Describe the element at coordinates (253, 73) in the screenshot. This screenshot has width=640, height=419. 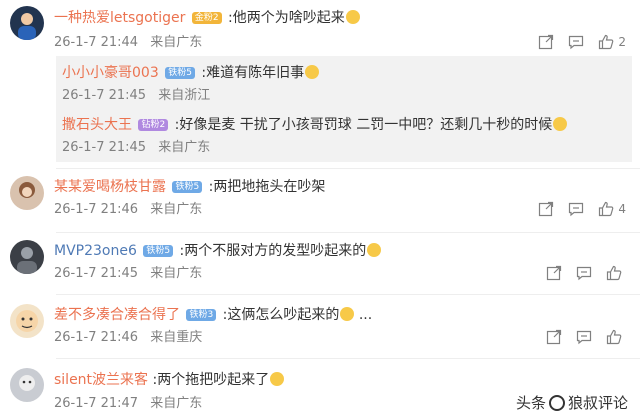
I see `reply-text: :难道有陈年旧事` at that location.